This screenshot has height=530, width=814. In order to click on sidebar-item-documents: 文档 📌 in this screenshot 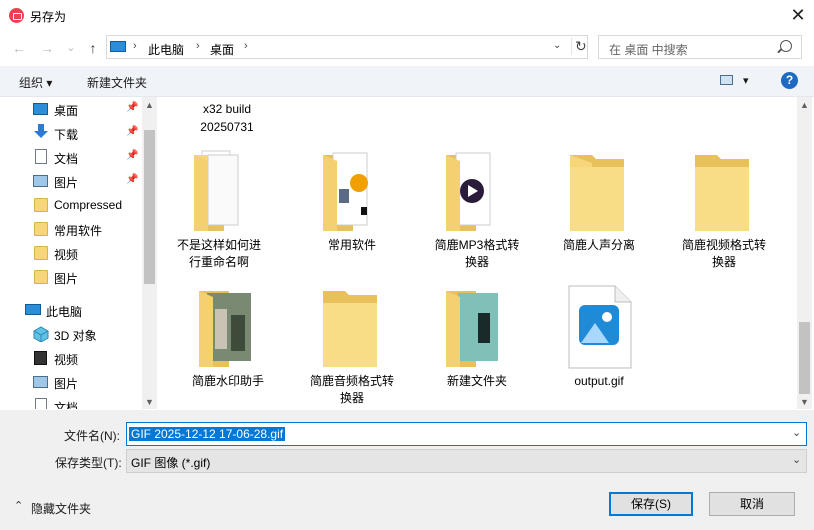, I will do `click(71, 157)`.